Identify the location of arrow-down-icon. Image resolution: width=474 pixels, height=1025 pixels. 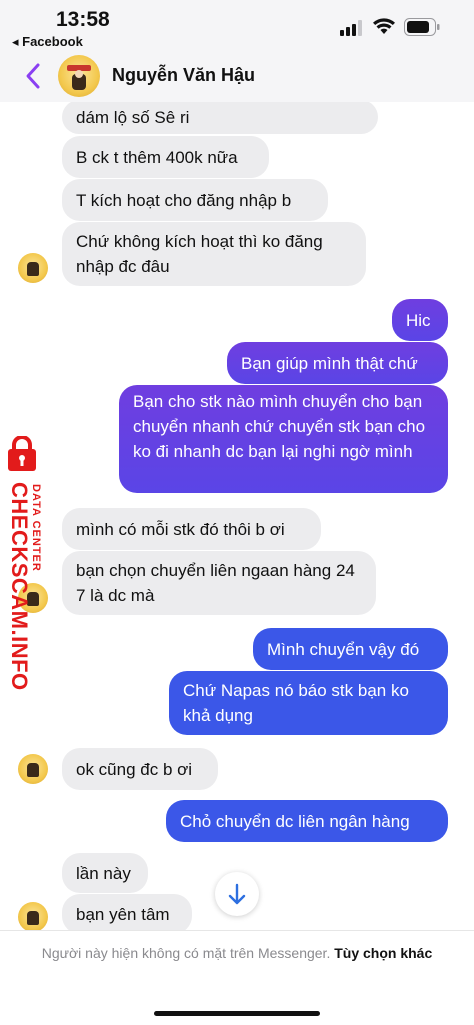
(237, 894).